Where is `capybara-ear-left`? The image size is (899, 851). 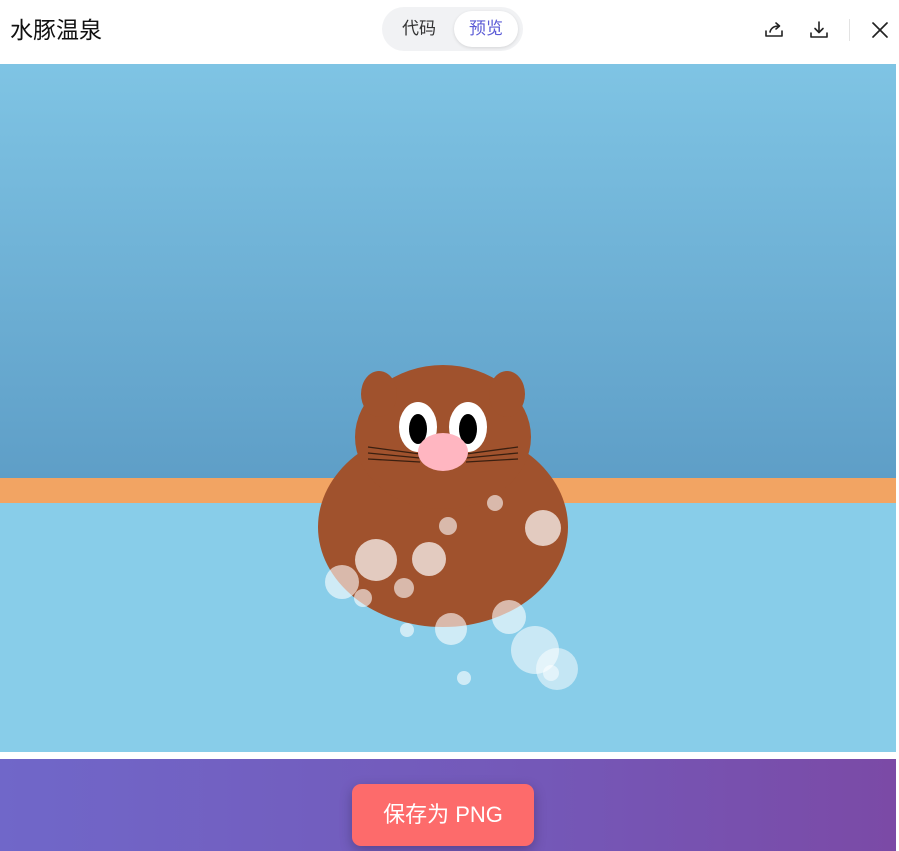
capybara-ear-left is located at coordinates (379, 394).